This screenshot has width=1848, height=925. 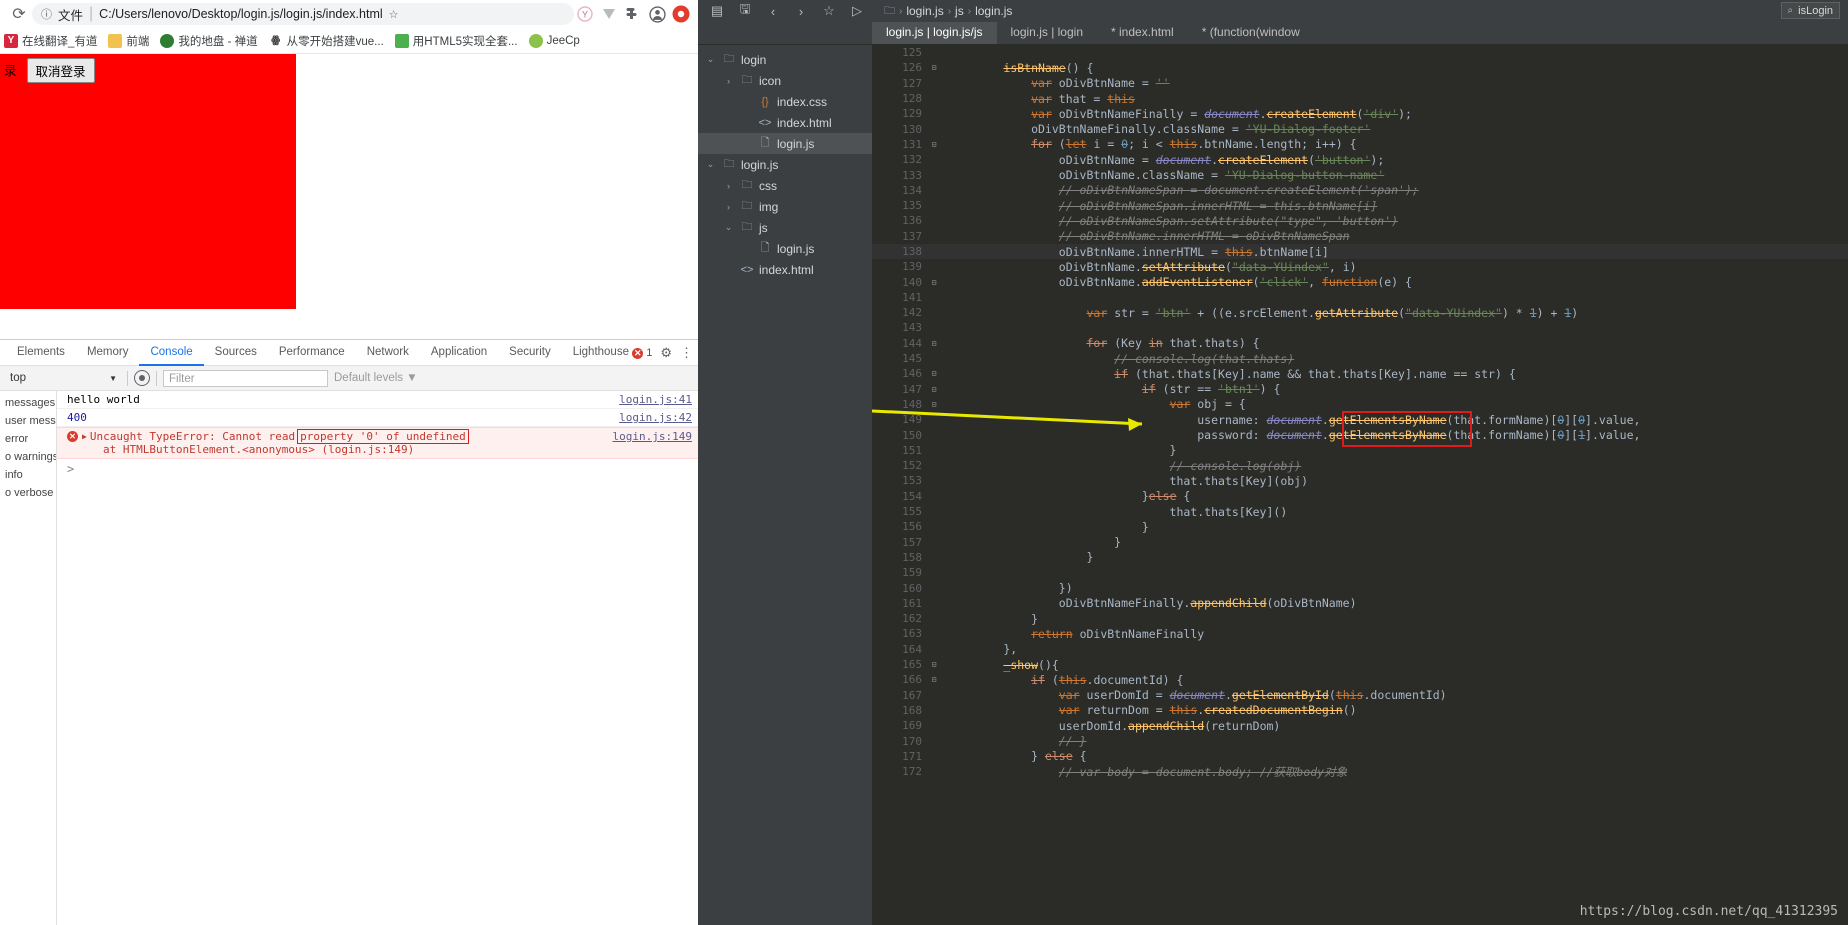 I want to click on line-number: 160, so click(x=900, y=588).